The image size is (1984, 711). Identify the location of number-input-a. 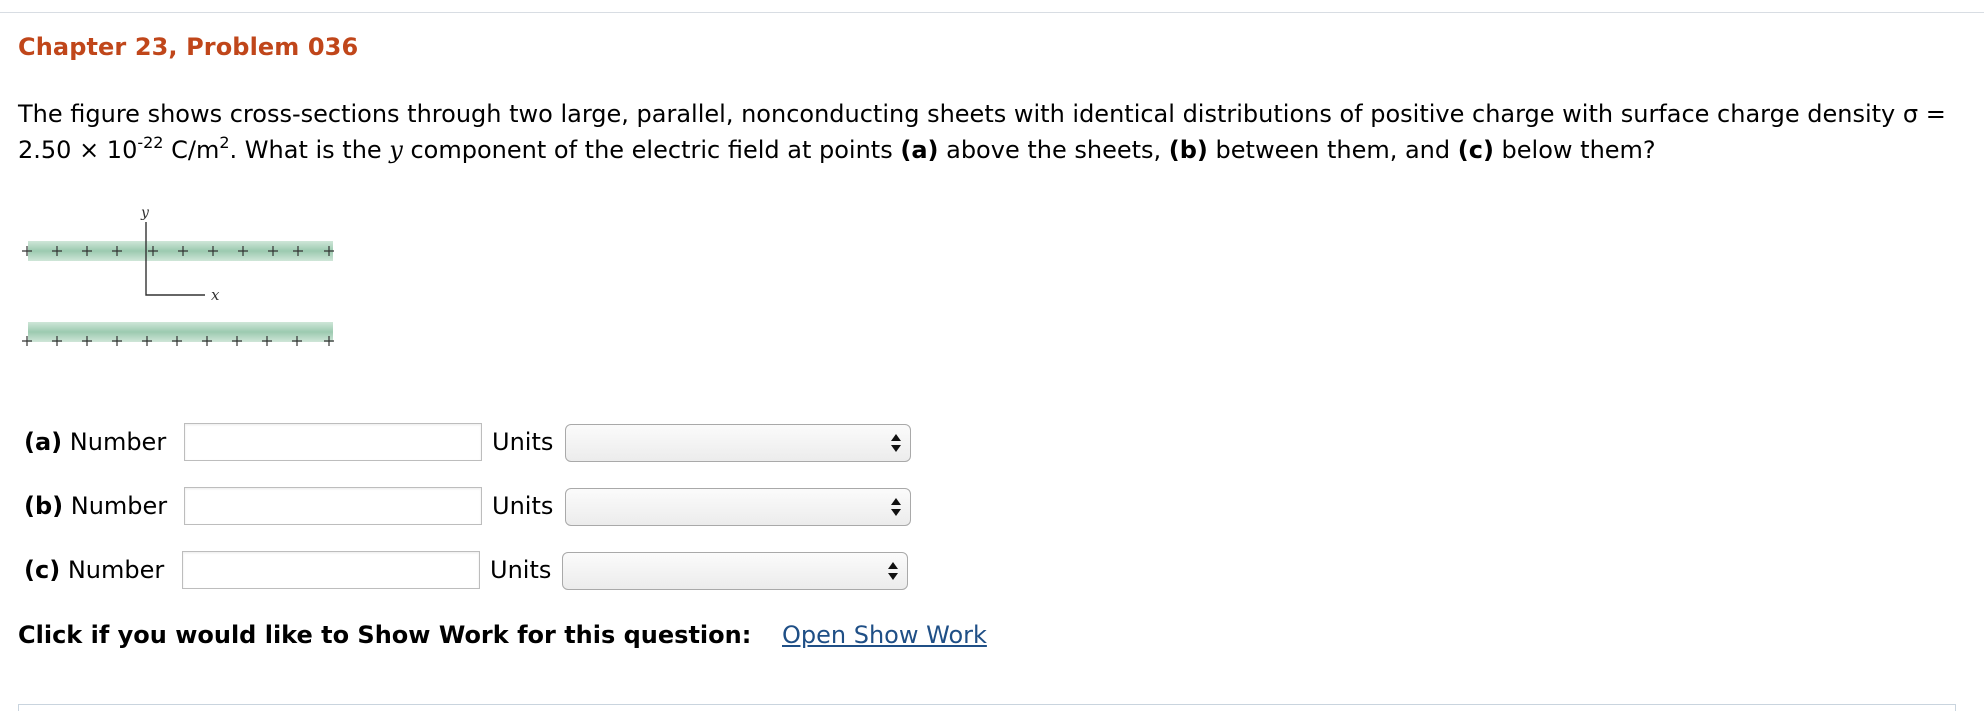
(333, 442).